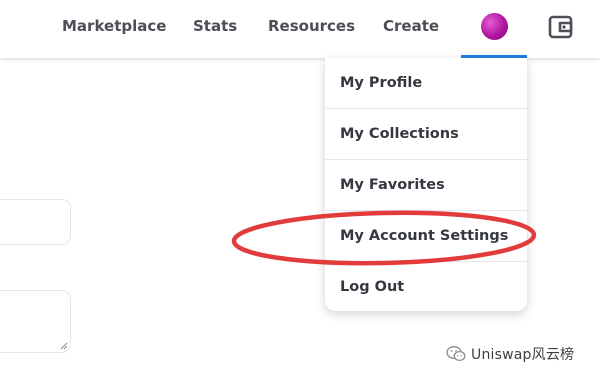 This screenshot has height=380, width=600. I want to click on menu-item-my-favorites: My Favorites, so click(426, 185).